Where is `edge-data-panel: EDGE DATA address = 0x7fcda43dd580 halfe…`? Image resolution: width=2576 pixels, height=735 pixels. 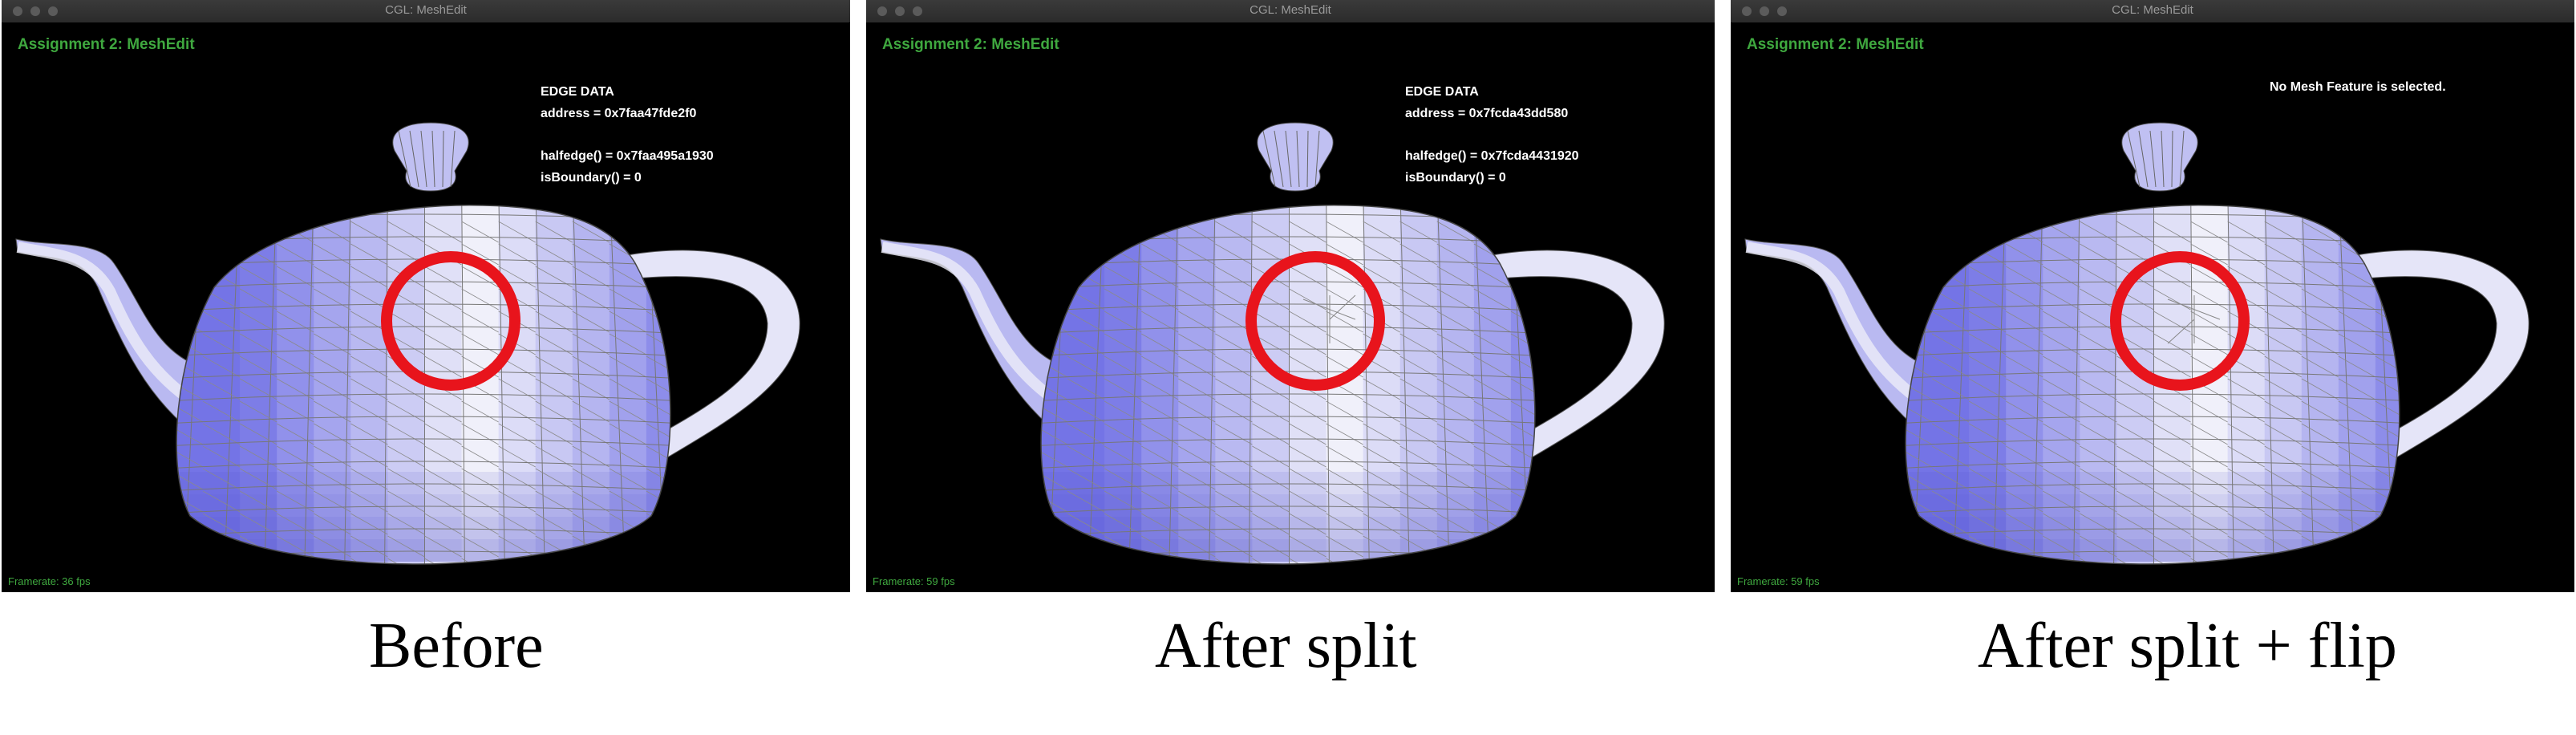 edge-data-panel: EDGE DATA address = 0x7fcda43dd580 halfe… is located at coordinates (1492, 135).